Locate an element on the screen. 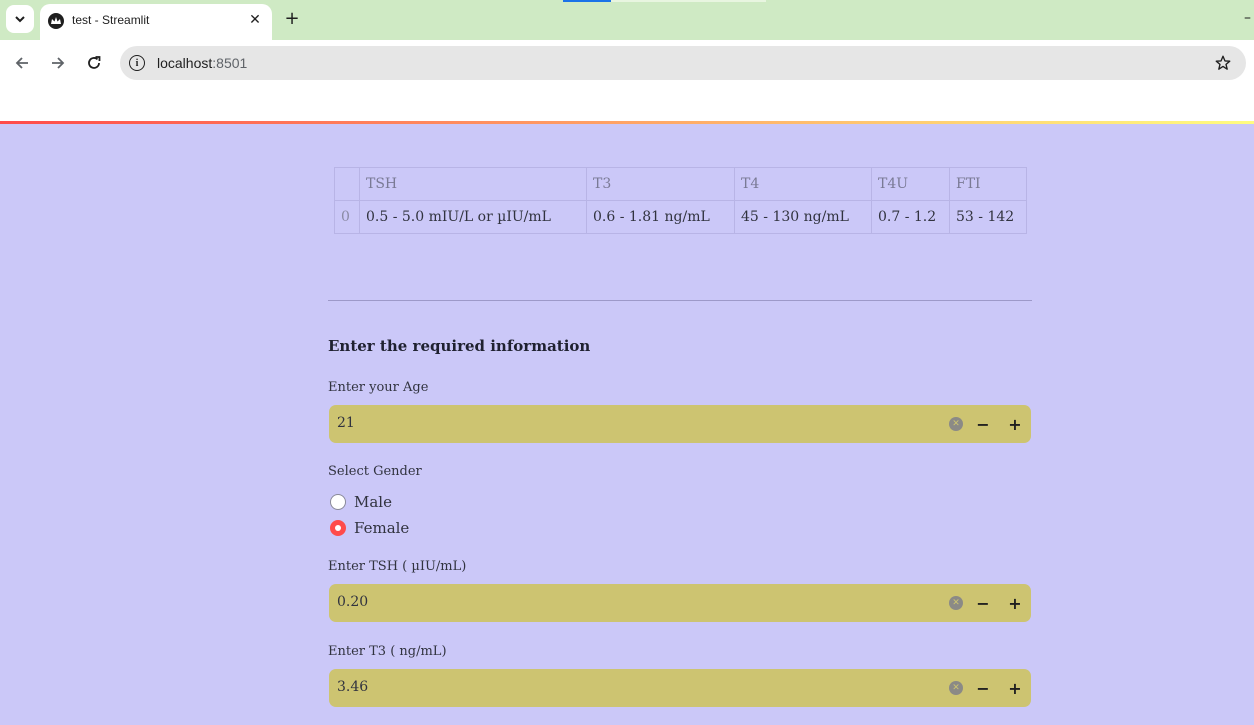  gender-option-label: Male is located at coordinates (373, 502).